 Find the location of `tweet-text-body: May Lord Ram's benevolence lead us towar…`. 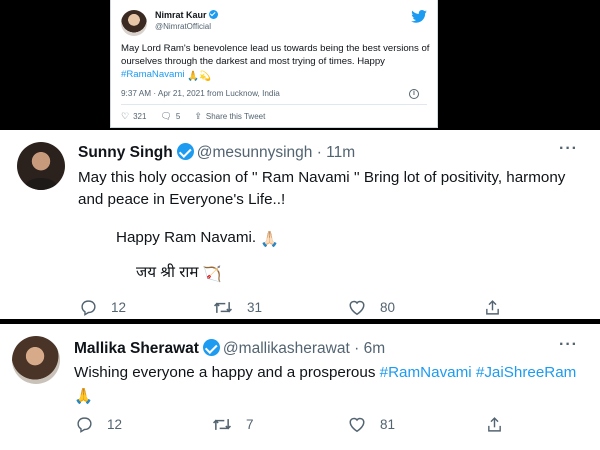

tweet-text-body: May Lord Ram's benevolence lead us towar… is located at coordinates (275, 55).